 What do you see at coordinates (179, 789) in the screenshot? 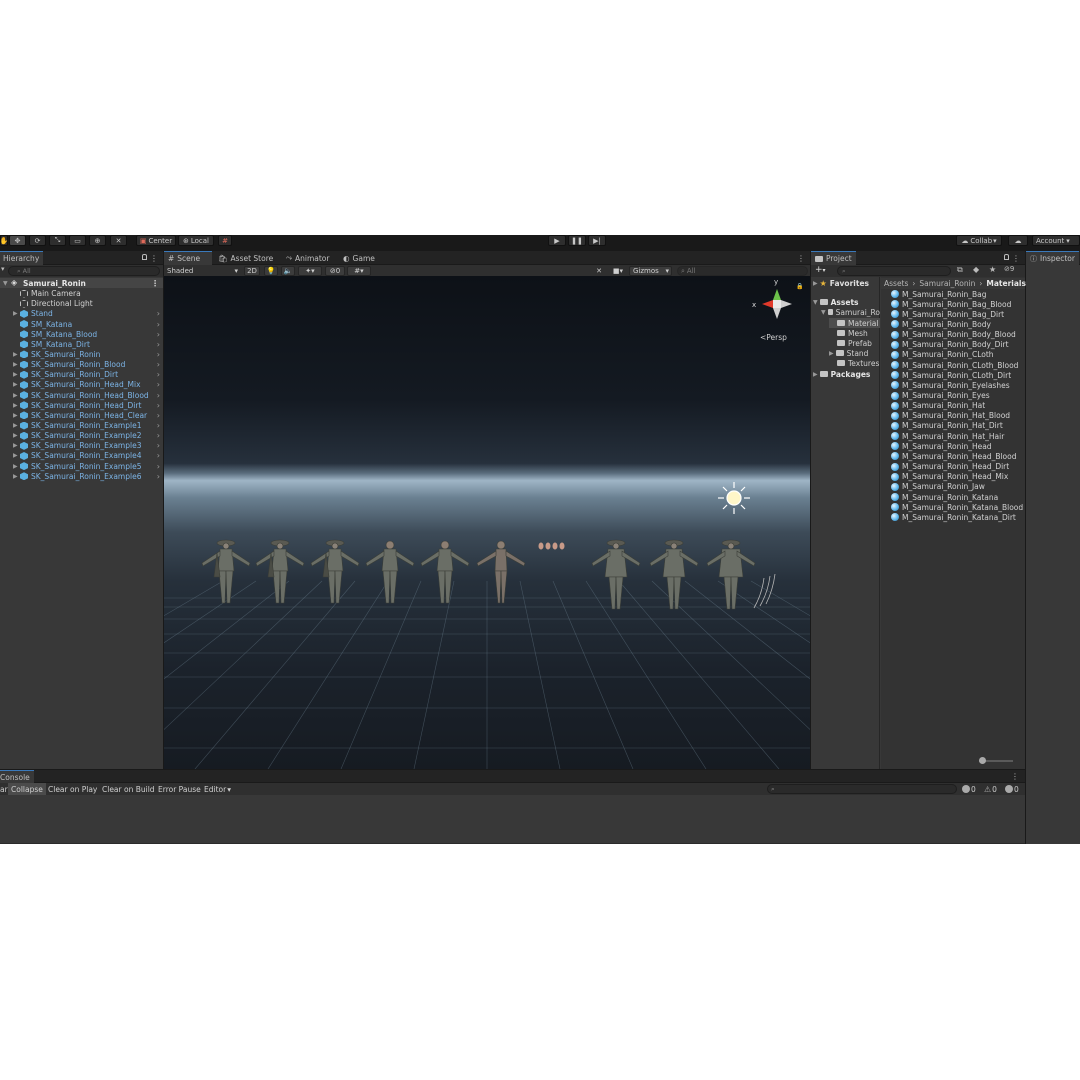
I see `error-pause-toggle: Error Pause` at bounding box center [179, 789].